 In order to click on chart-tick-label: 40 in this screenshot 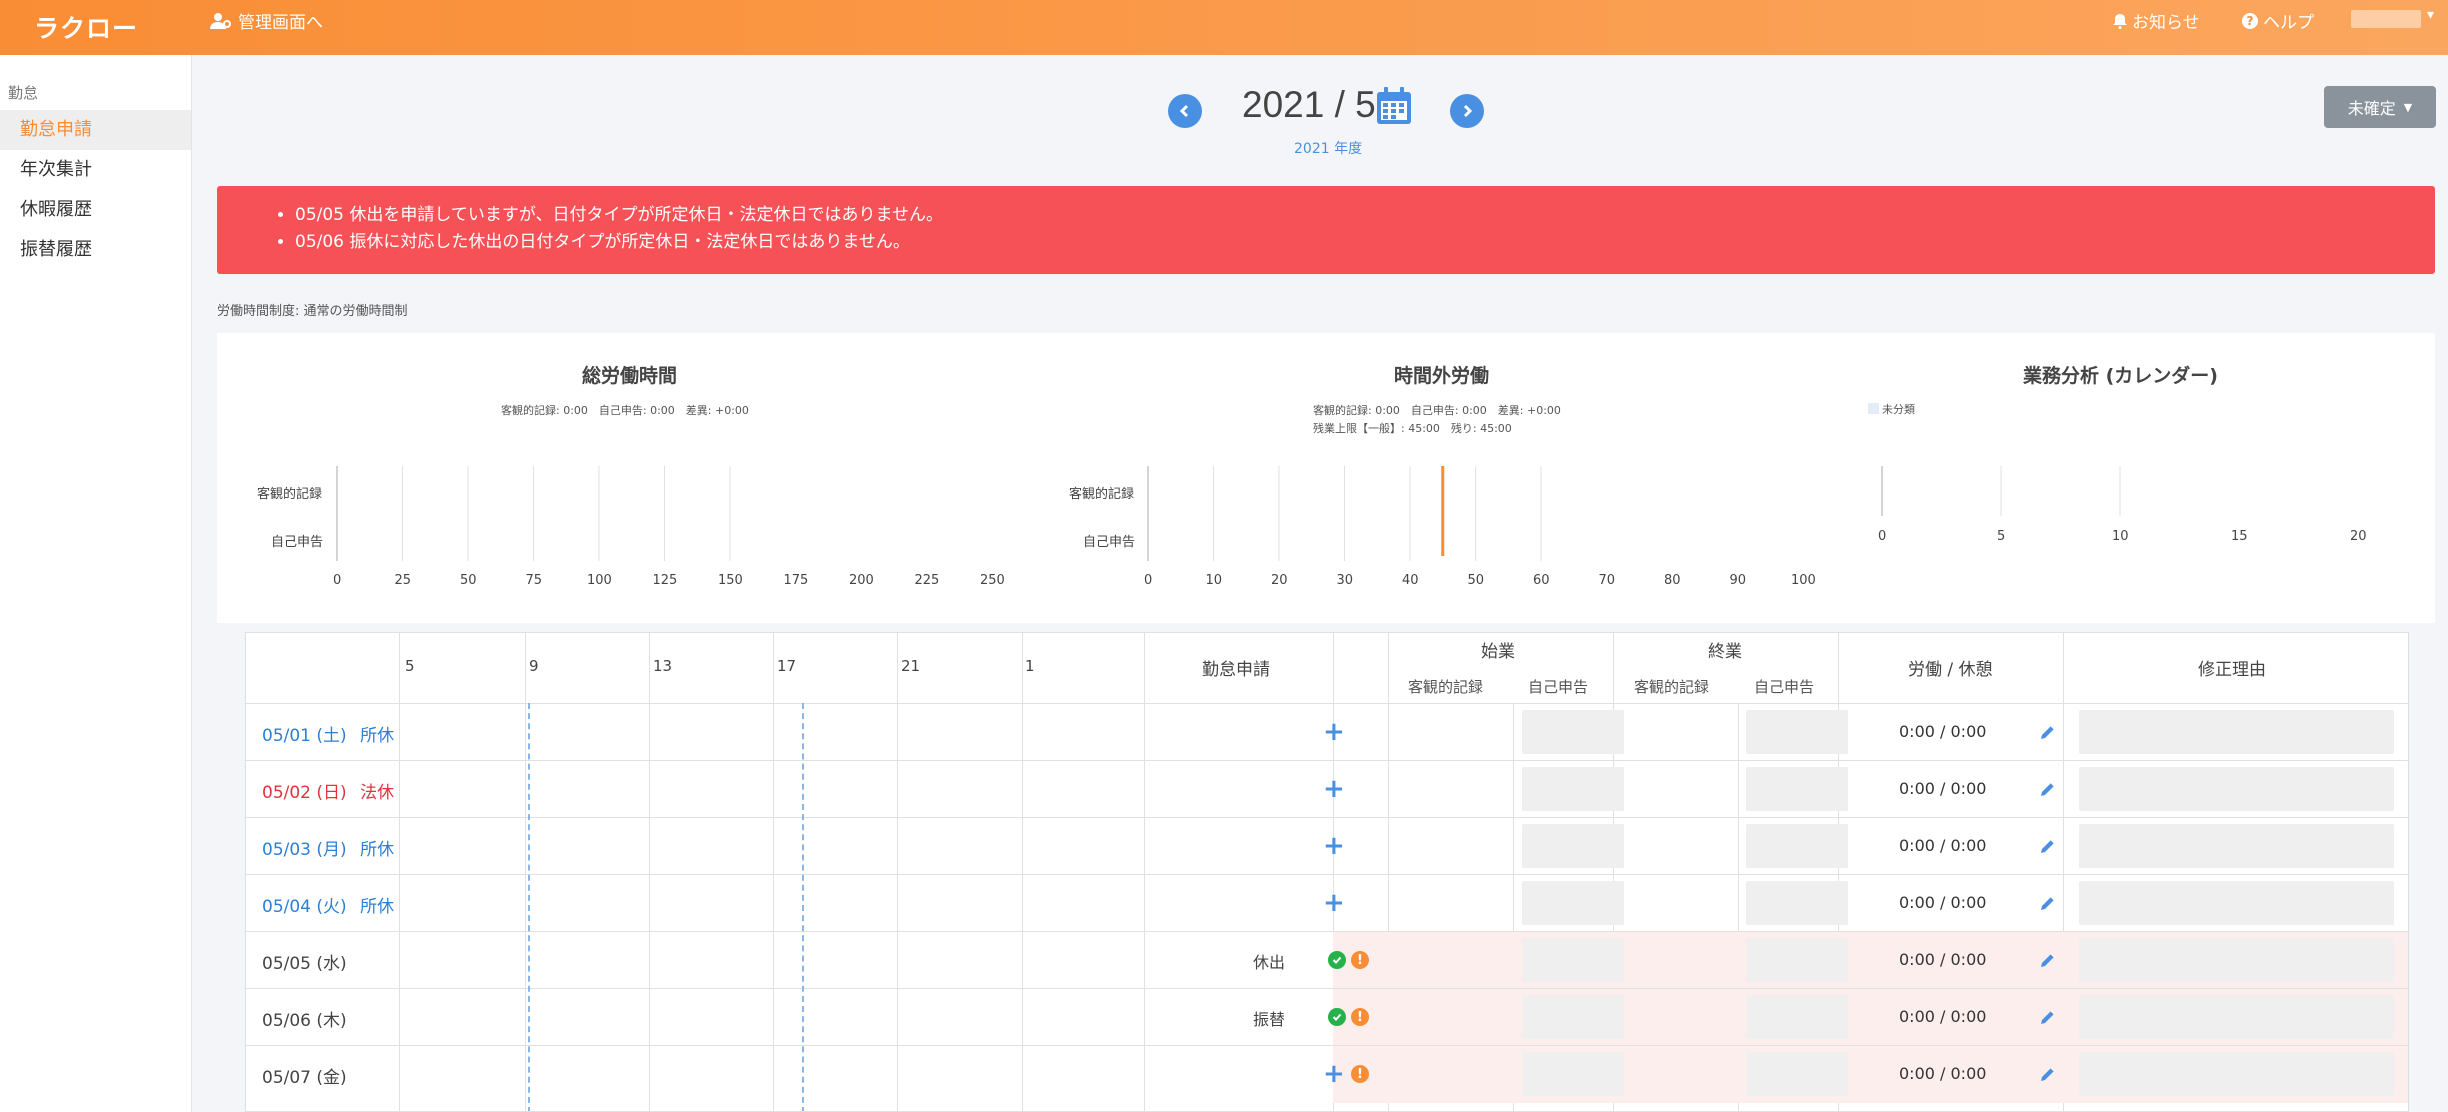, I will do `click(1410, 580)`.